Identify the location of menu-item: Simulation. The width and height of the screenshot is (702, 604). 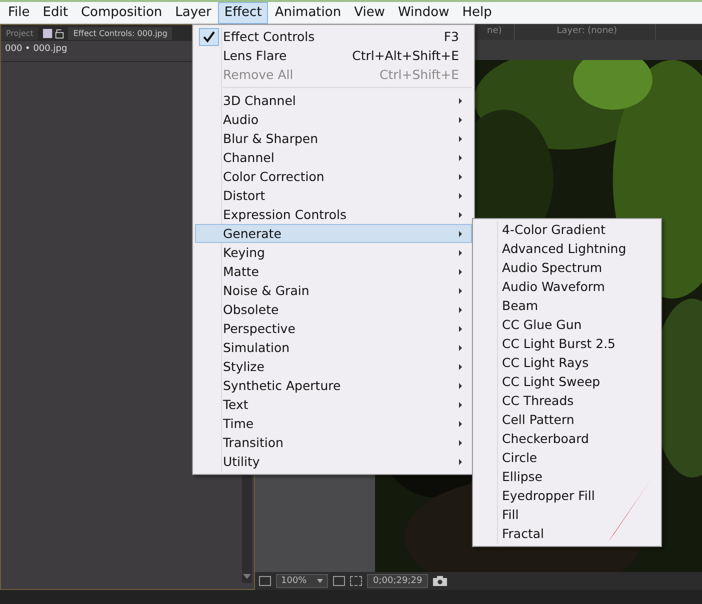
(333, 347).